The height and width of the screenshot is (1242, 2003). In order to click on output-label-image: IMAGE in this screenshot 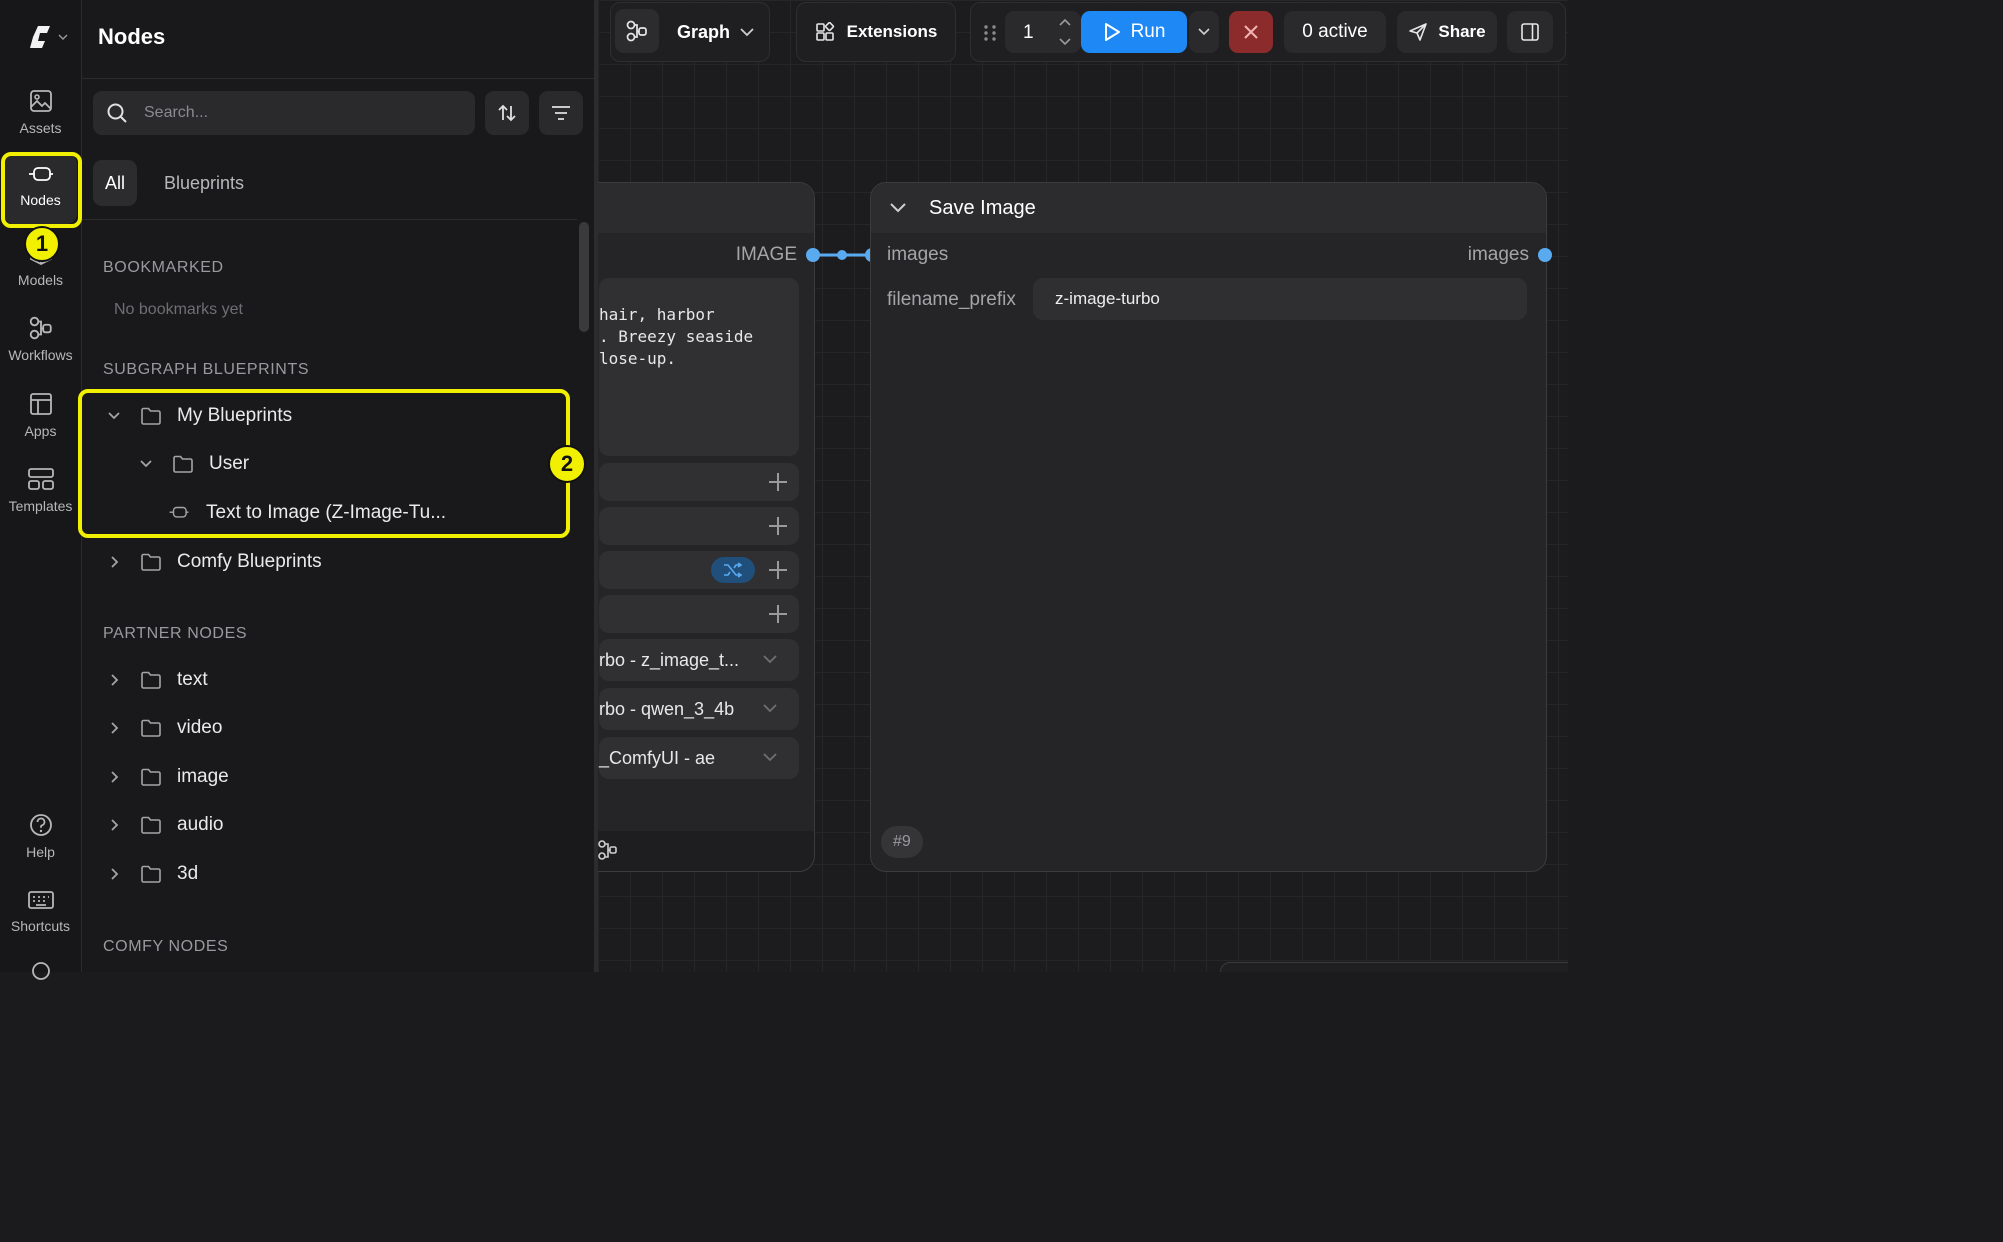, I will do `click(766, 254)`.